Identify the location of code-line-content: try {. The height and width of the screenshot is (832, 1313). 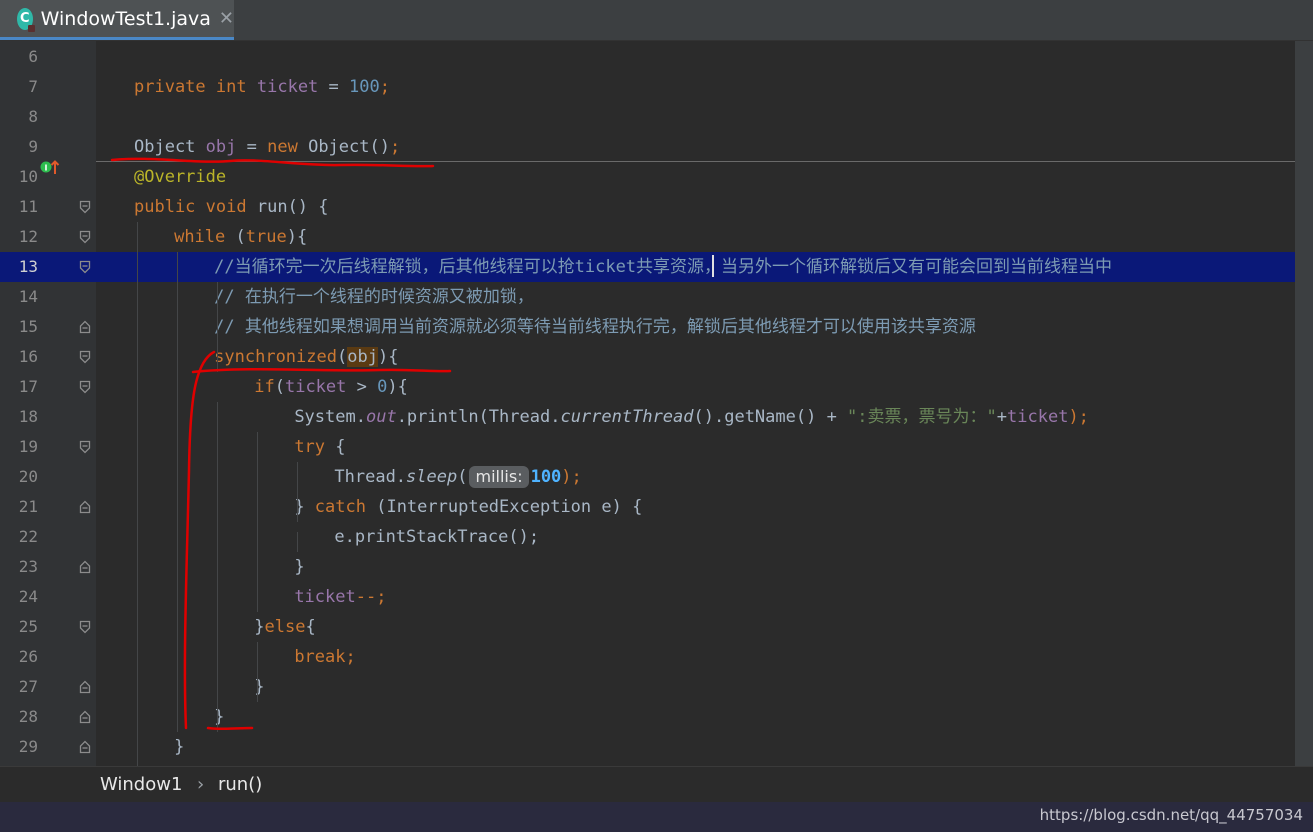
(319, 447).